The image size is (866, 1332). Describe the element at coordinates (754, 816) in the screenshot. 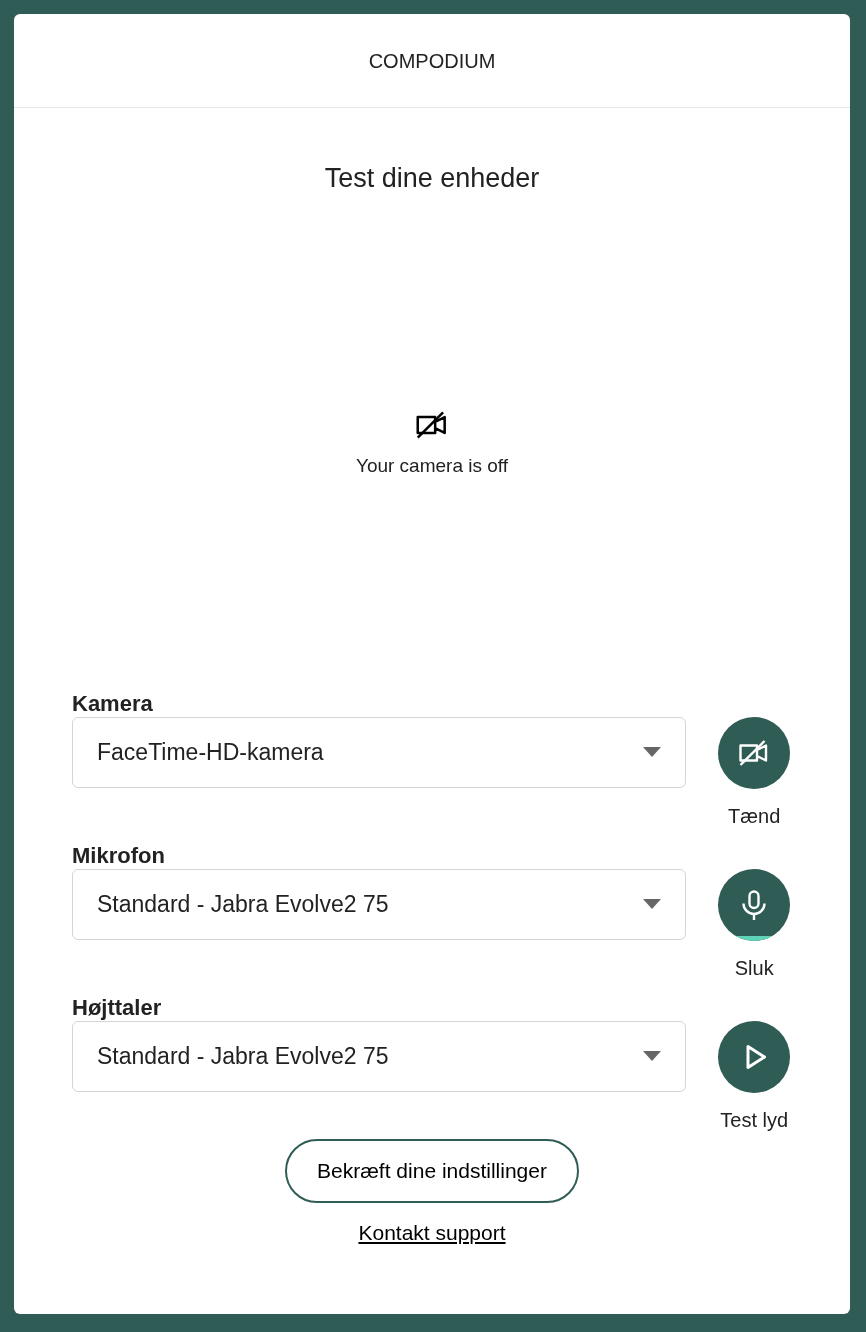

I see `button-label: Tænd` at that location.